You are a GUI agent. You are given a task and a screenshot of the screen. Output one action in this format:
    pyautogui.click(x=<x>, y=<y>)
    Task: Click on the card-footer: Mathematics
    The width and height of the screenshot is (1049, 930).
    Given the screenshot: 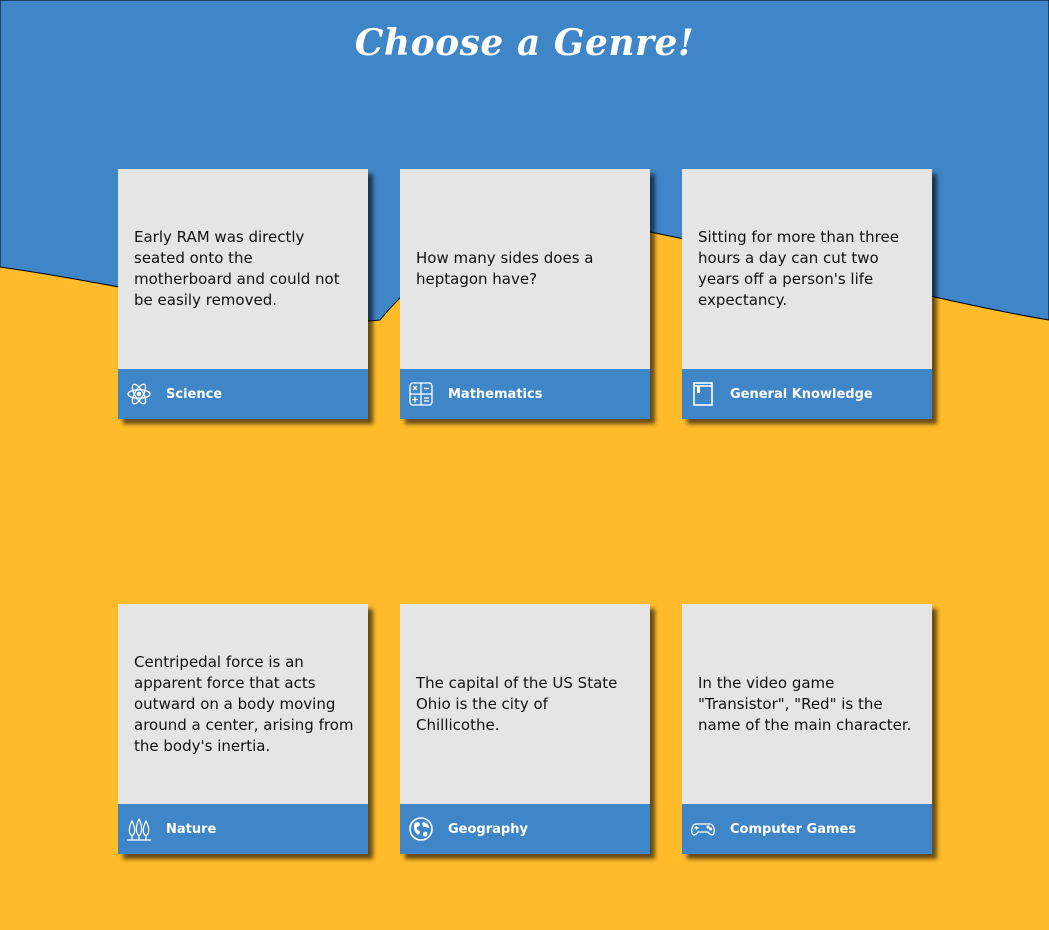 What is the action you would take?
    pyautogui.click(x=525, y=394)
    